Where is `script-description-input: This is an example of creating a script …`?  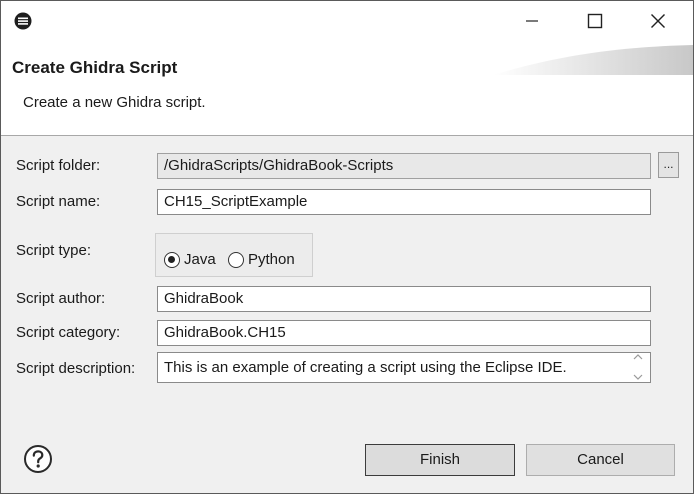 script-description-input: This is an example of creating a script … is located at coordinates (404, 367).